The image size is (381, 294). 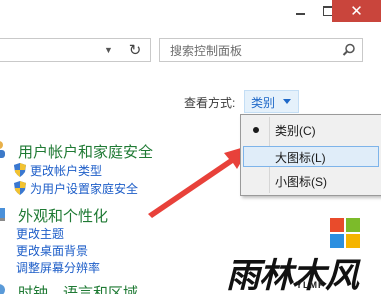 I want to click on close-icon: ✕, so click(x=356, y=11).